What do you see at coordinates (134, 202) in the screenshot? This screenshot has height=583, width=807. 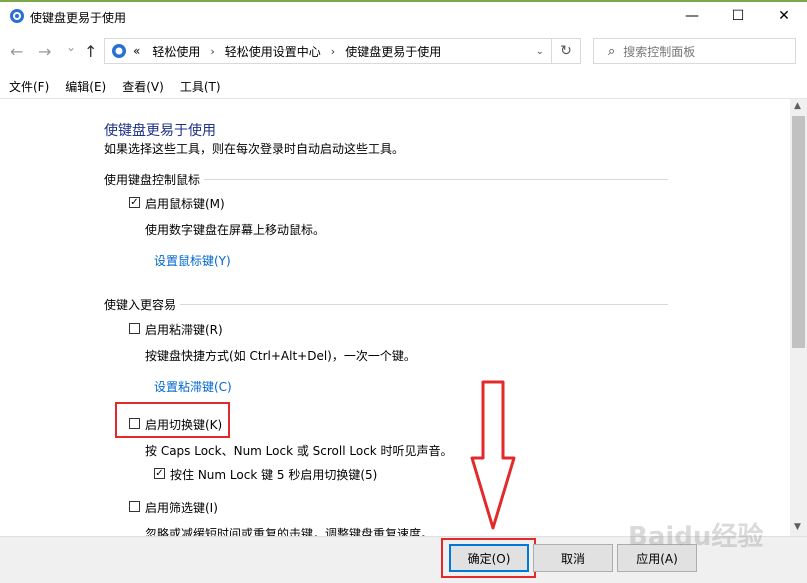 I see `mouse-keys-checkbox: ✓` at bounding box center [134, 202].